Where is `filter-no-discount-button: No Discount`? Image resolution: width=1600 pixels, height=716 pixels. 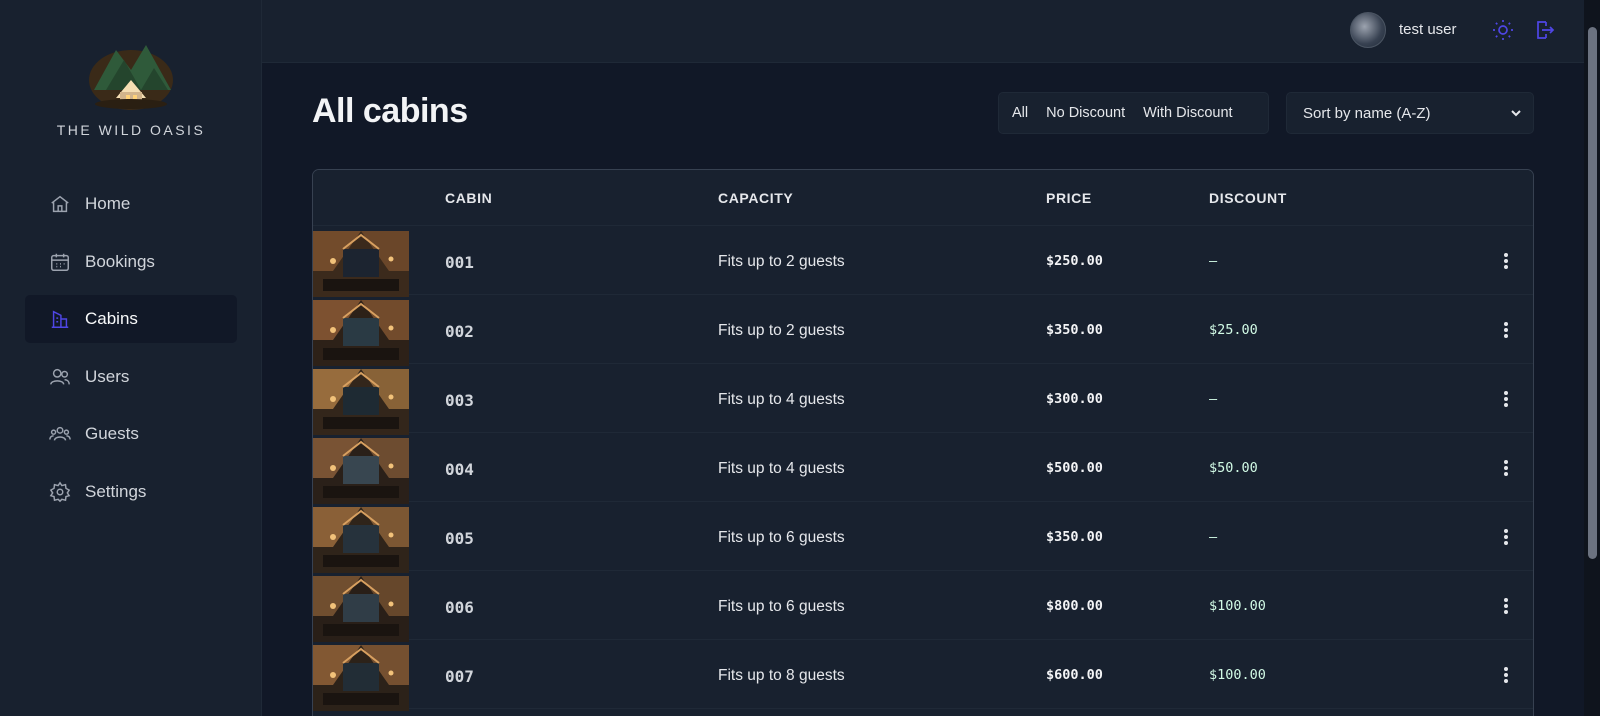
filter-no-discount-button: No Discount is located at coordinates (1085, 113).